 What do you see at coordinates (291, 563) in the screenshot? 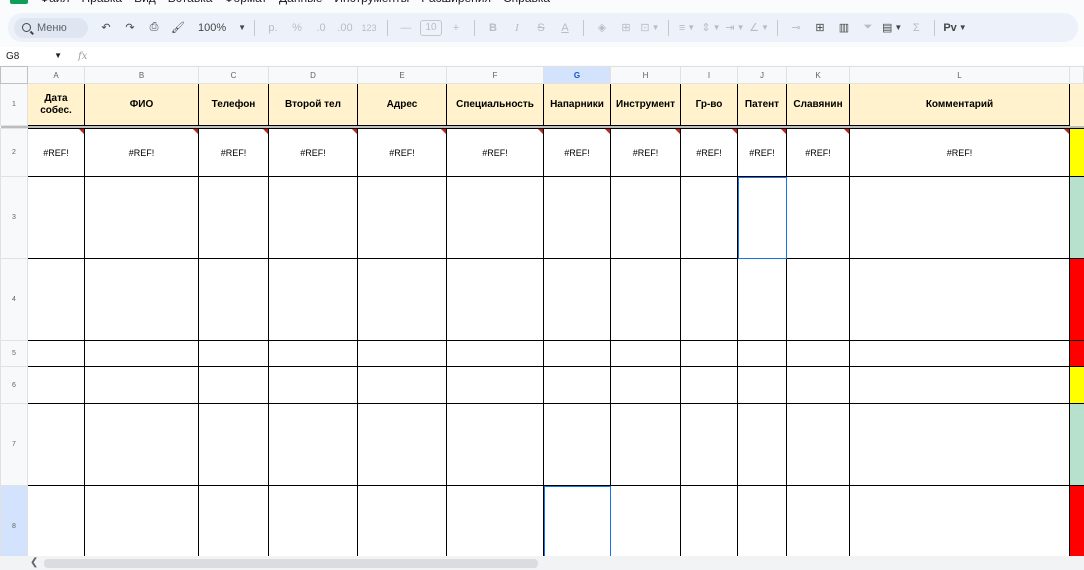
I see `scrollbar-thumb` at bounding box center [291, 563].